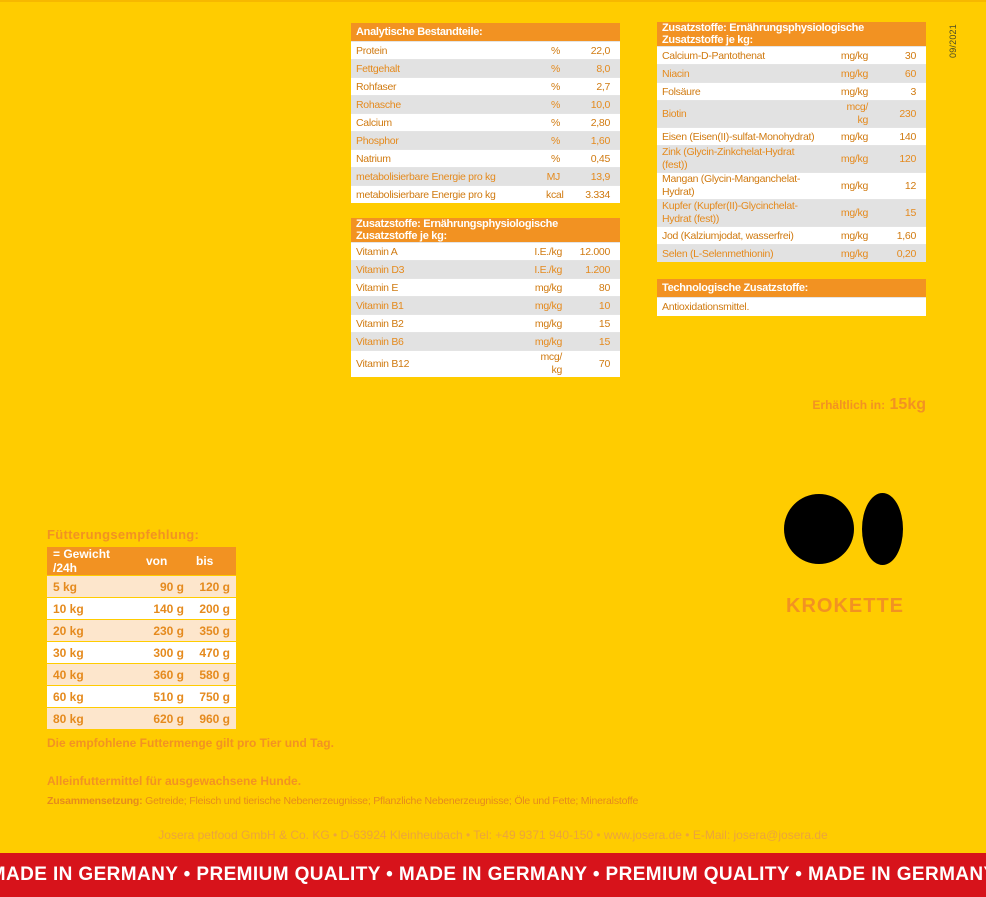 This screenshot has height=897, width=986. Describe the element at coordinates (213, 630) in the screenshot. I see `feeding-cell-to: 350 g` at that location.